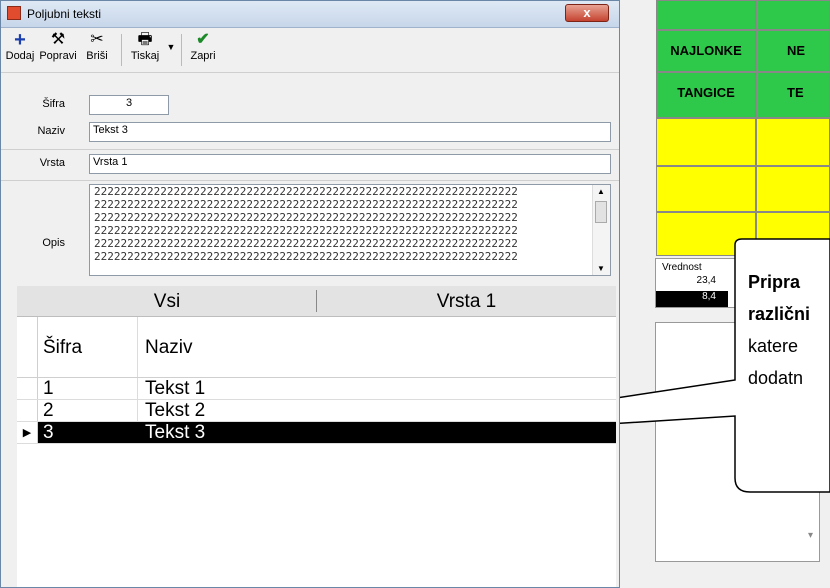  What do you see at coordinates (51, 131) in the screenshot?
I see `naziv-label: Naziv` at bounding box center [51, 131].